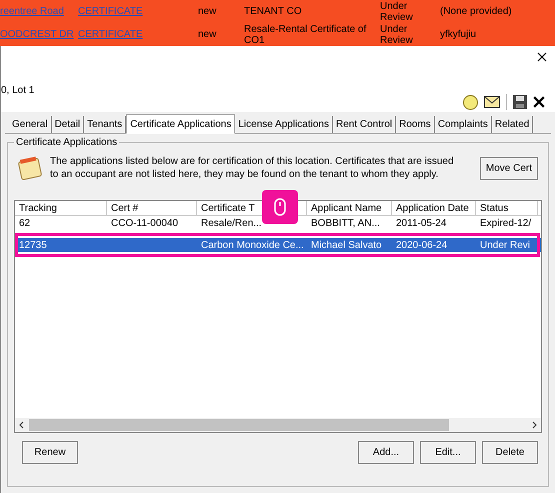 The width and height of the screenshot is (555, 493). What do you see at coordinates (25, 223) in the screenshot?
I see `table-cell-text: 62` at bounding box center [25, 223].